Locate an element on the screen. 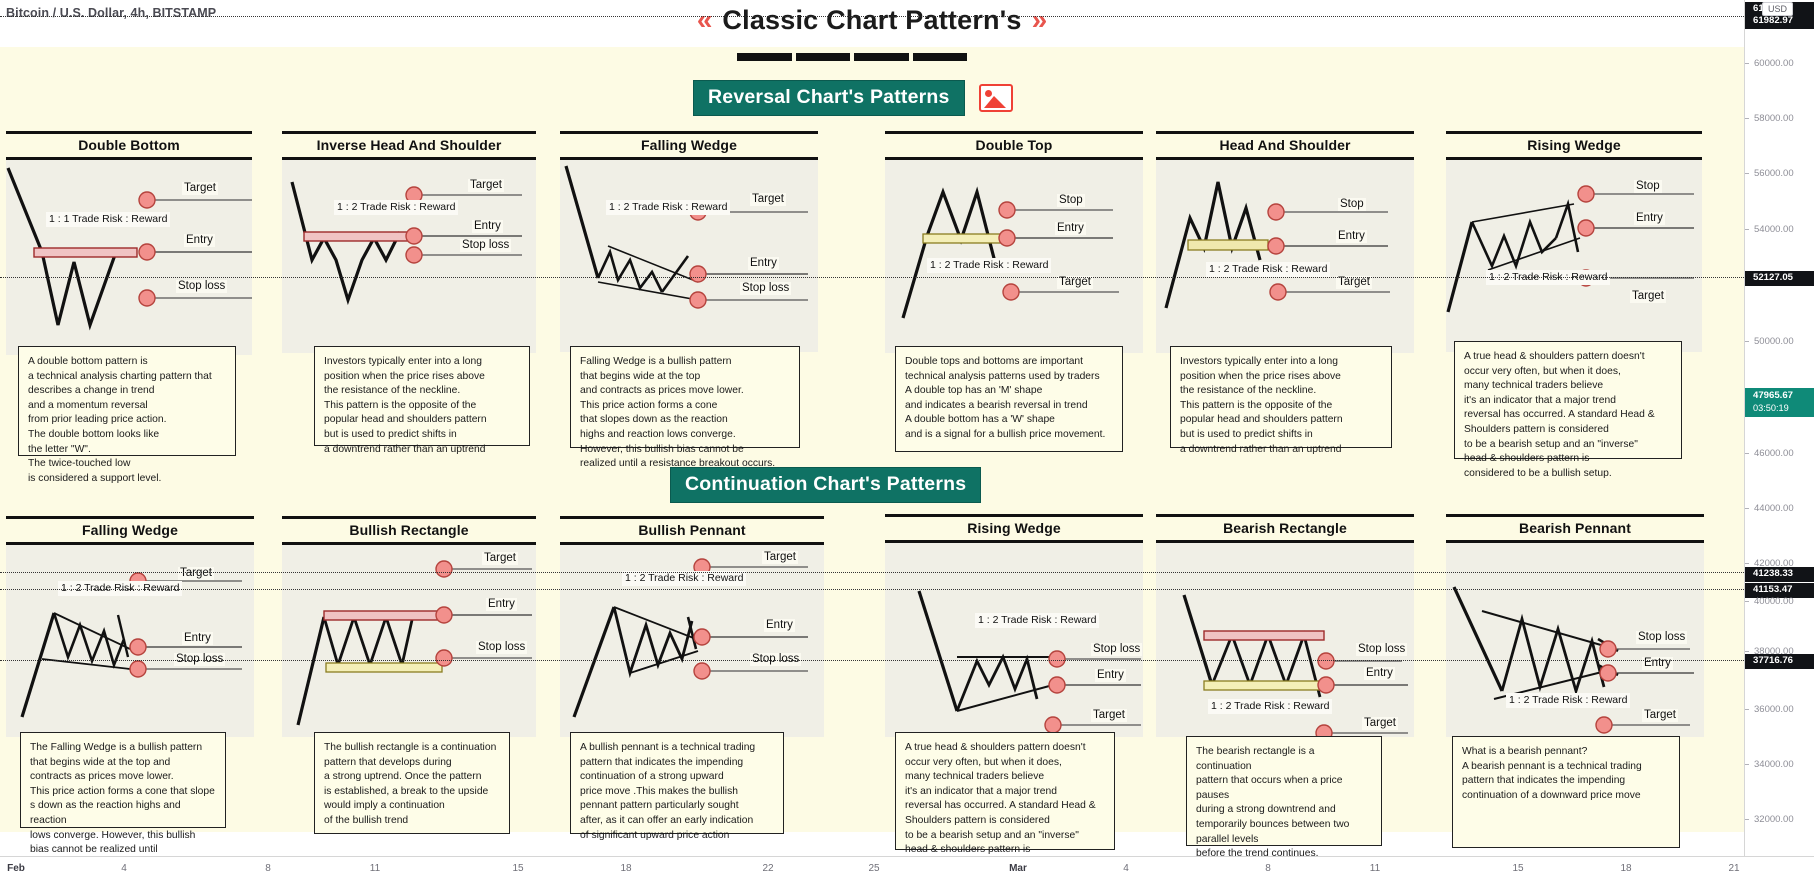 This screenshot has width=1814, height=886. price-badge-countdown: 03:50:19 is located at coordinates (1771, 408).